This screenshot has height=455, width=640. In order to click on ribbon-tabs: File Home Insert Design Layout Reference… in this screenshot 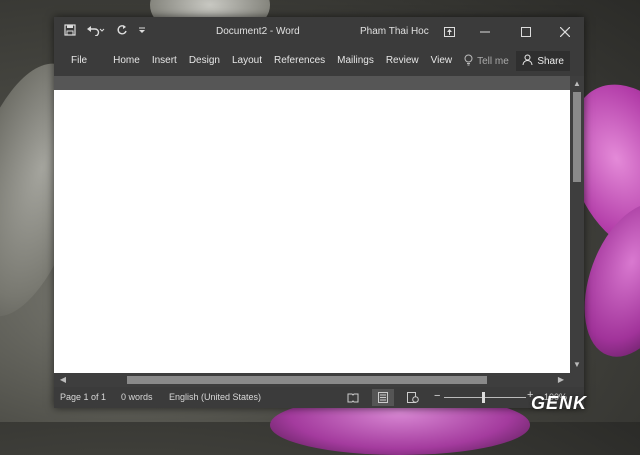, I will do `click(319, 61)`.